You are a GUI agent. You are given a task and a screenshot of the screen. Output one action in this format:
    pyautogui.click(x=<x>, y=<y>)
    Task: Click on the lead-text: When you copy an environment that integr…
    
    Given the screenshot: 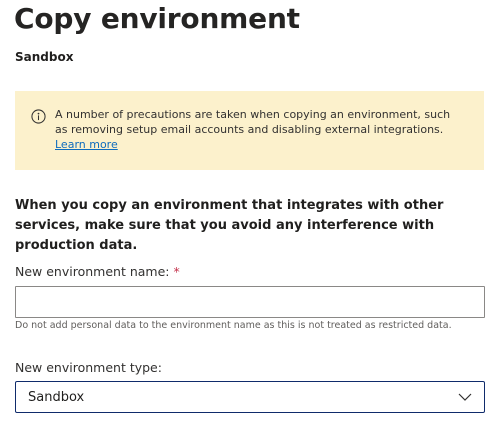 What is the action you would take?
    pyautogui.click(x=229, y=225)
    